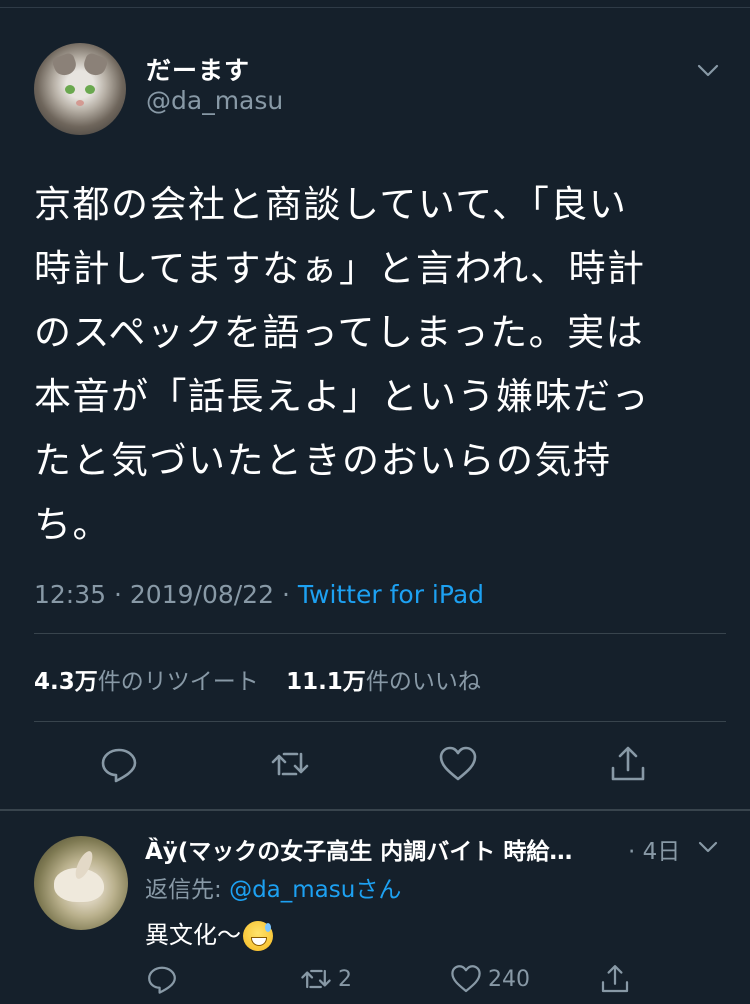  I want to click on engagement-stats: 4.3万件のリツイート 11.1万件のいいね, so click(257, 679).